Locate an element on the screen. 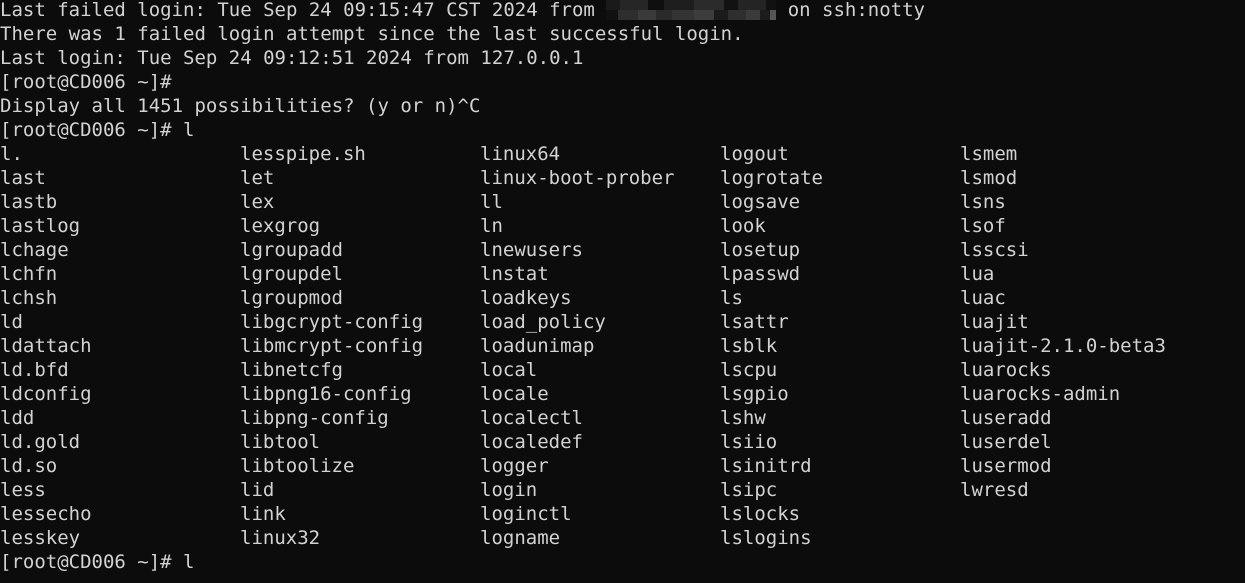 This screenshot has height=583, width=1245. completion-item: lslocks is located at coordinates (840, 514).